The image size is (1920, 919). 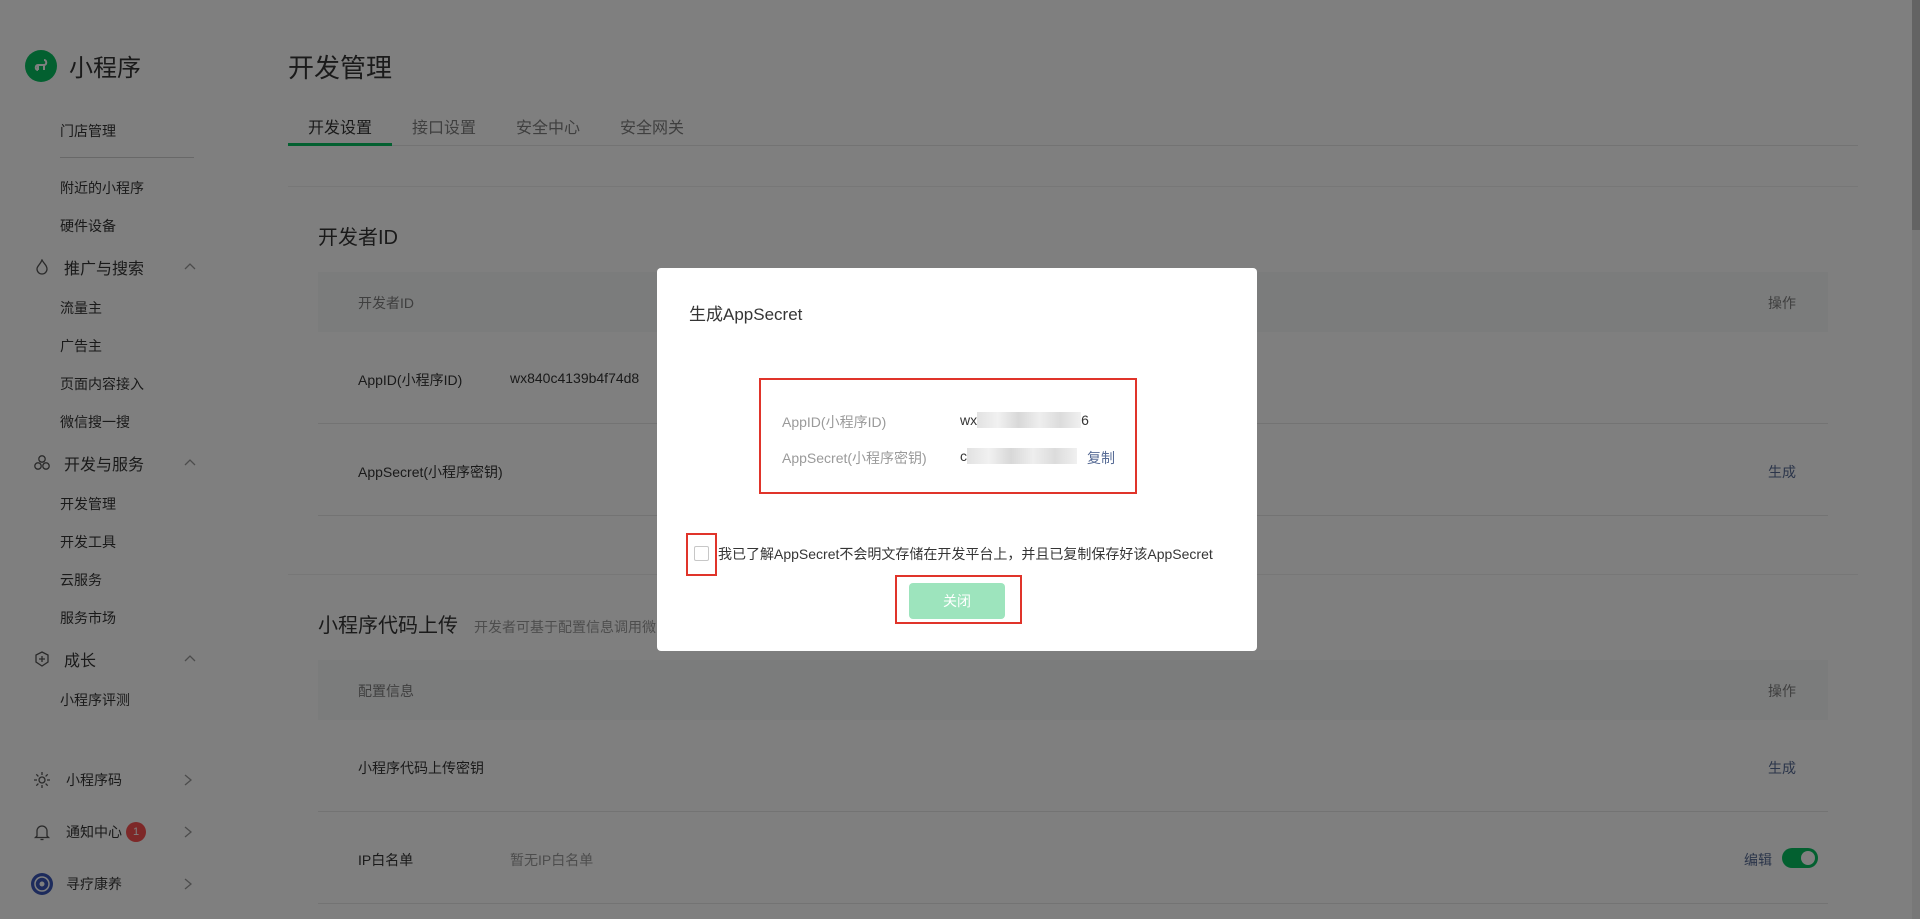 I want to click on acknowledge-checkbox, so click(x=701, y=553).